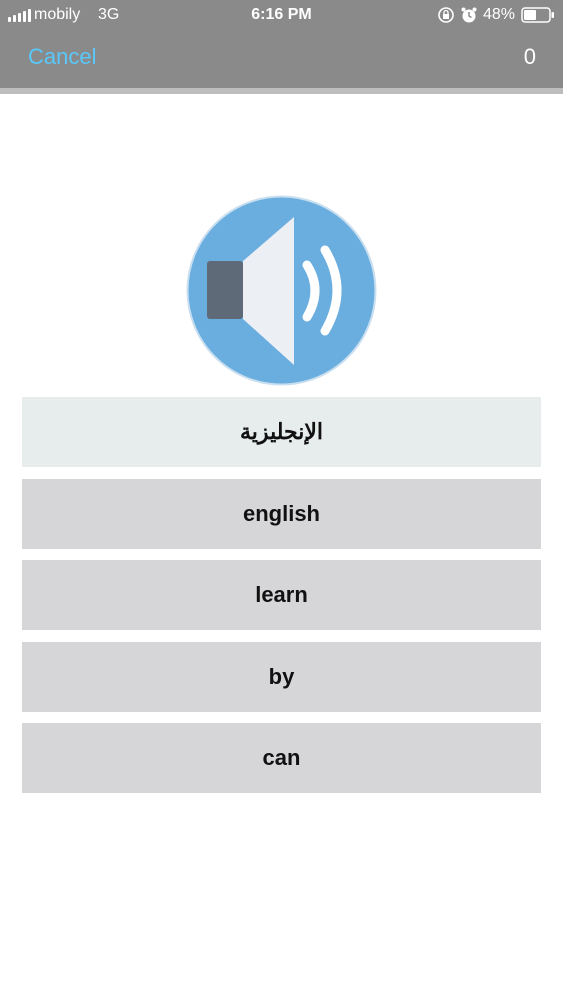  I want to click on cancel-button: Cancel, so click(62, 57).